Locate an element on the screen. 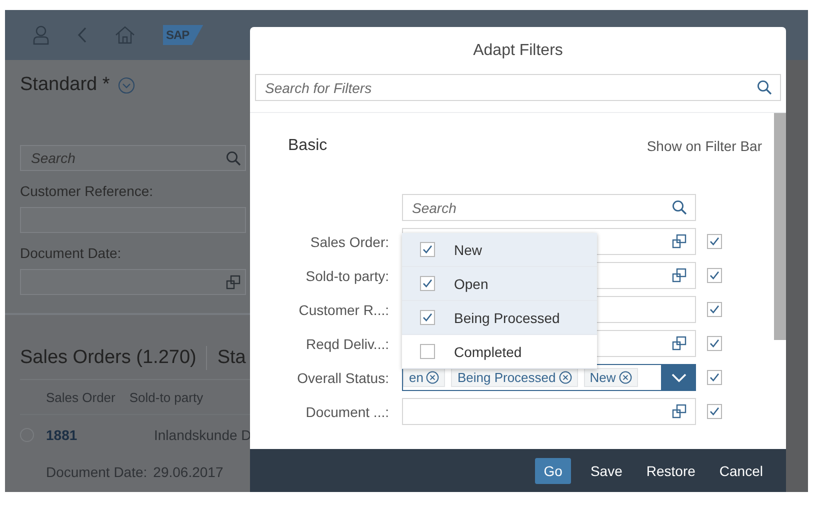  group-title: Basic is located at coordinates (308, 146).